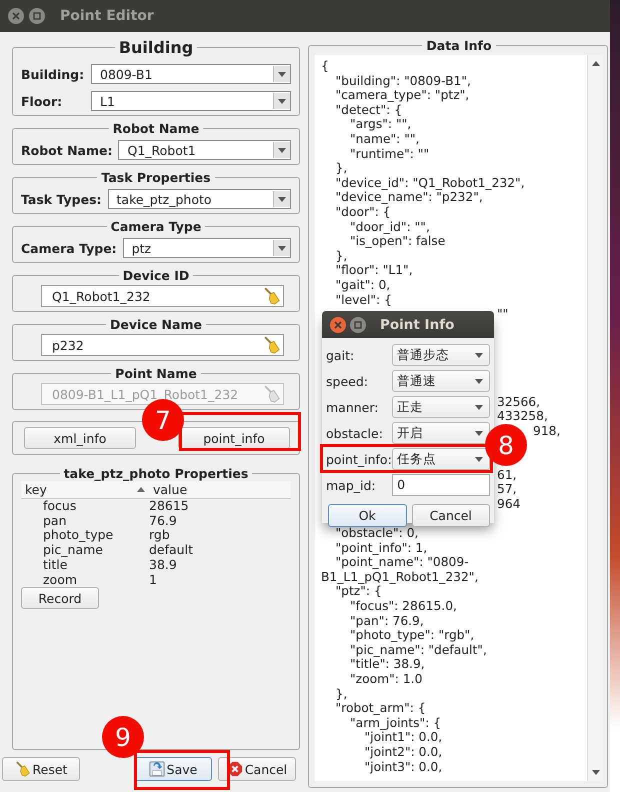 The width and height of the screenshot is (620, 792). I want to click on dropdown: take_ptz_photo, so click(199, 199).